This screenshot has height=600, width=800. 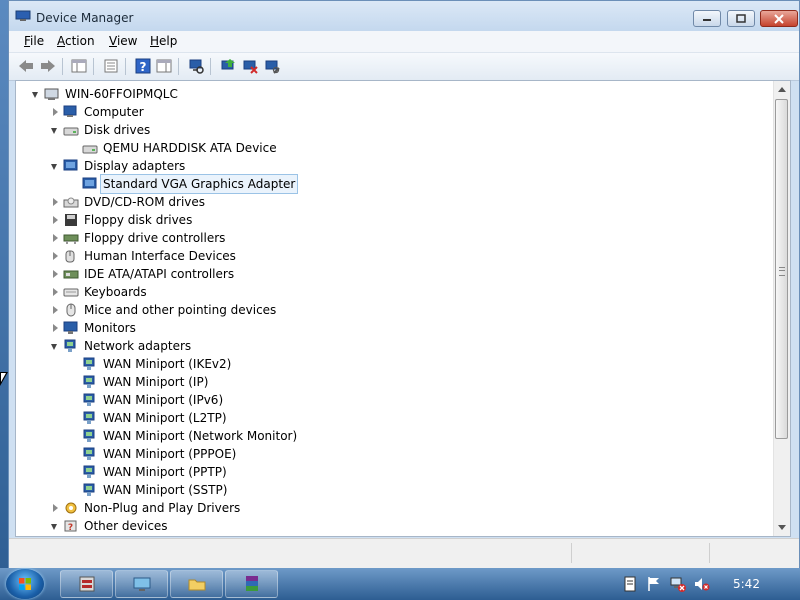 What do you see at coordinates (781, 269) in the screenshot?
I see `scrollbar-thumb` at bounding box center [781, 269].